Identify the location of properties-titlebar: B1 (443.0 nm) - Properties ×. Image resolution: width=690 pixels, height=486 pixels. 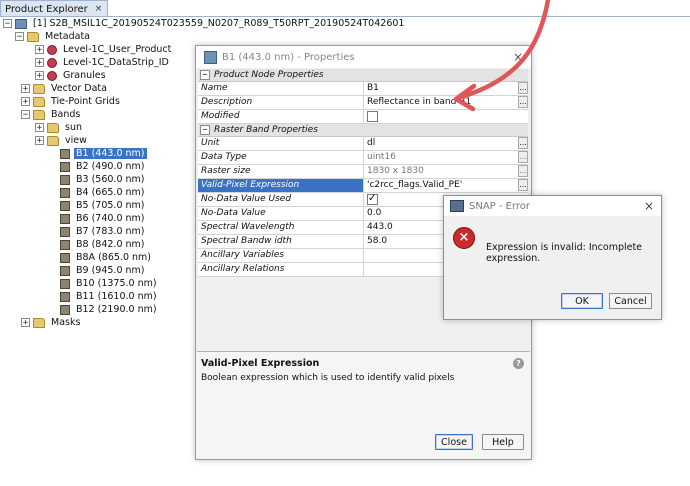
(363, 57).